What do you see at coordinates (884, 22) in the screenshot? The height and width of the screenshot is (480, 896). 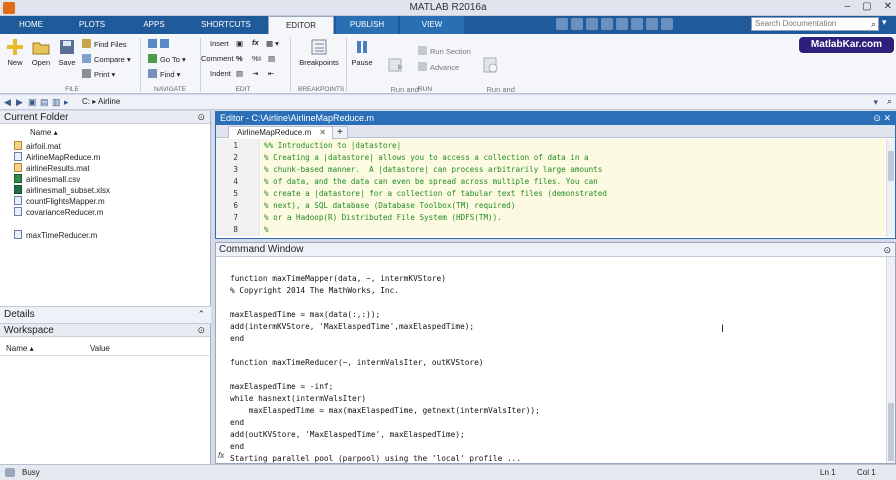 I see `help-menu-icon: ▾` at bounding box center [884, 22].